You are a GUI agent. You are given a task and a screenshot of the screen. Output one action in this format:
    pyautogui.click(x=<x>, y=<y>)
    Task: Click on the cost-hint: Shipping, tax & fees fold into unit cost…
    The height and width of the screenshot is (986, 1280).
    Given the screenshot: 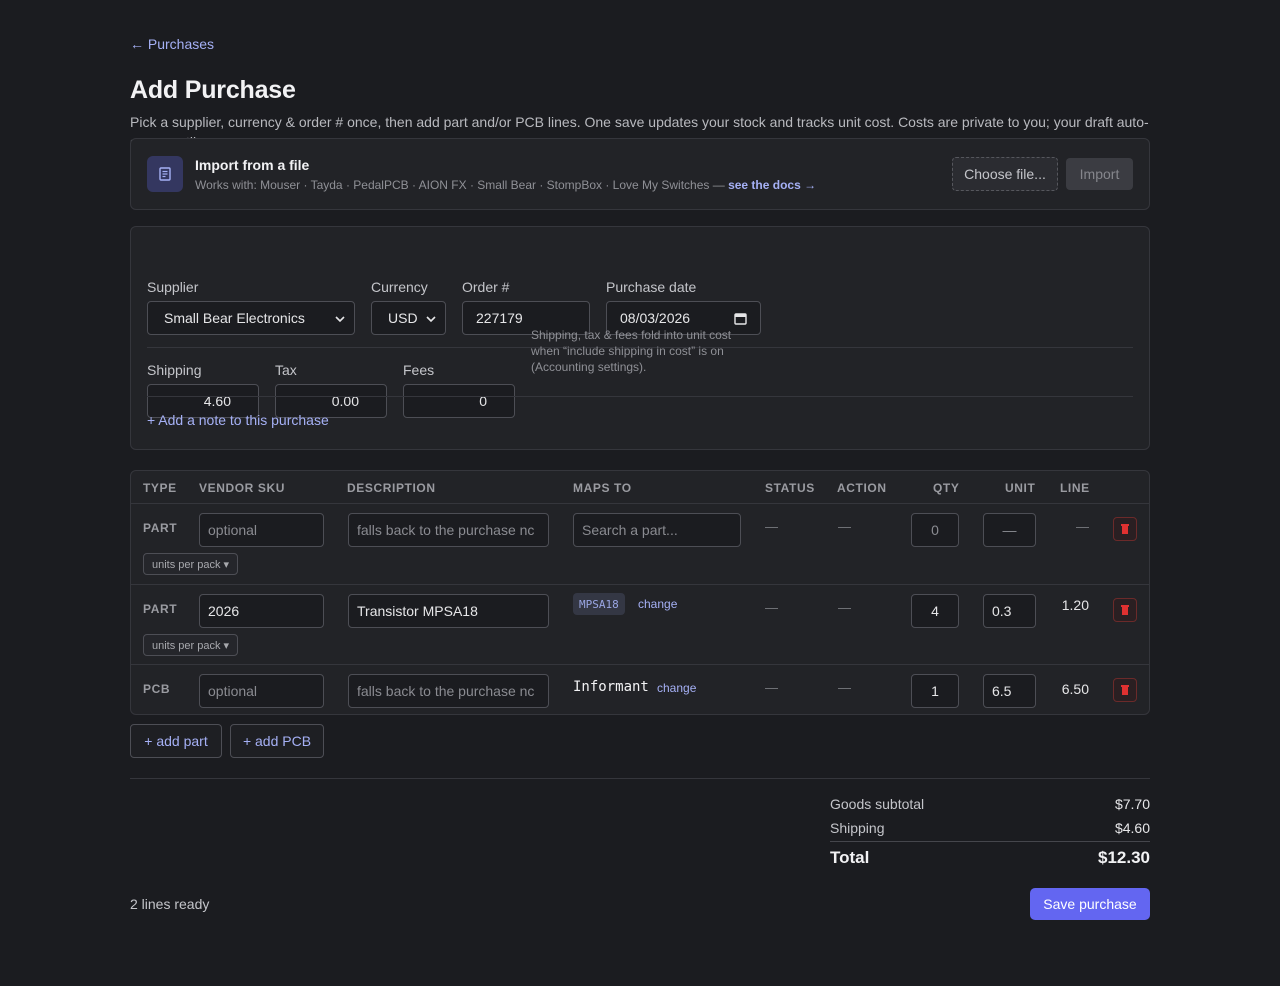 What is the action you would take?
    pyautogui.click(x=631, y=351)
    